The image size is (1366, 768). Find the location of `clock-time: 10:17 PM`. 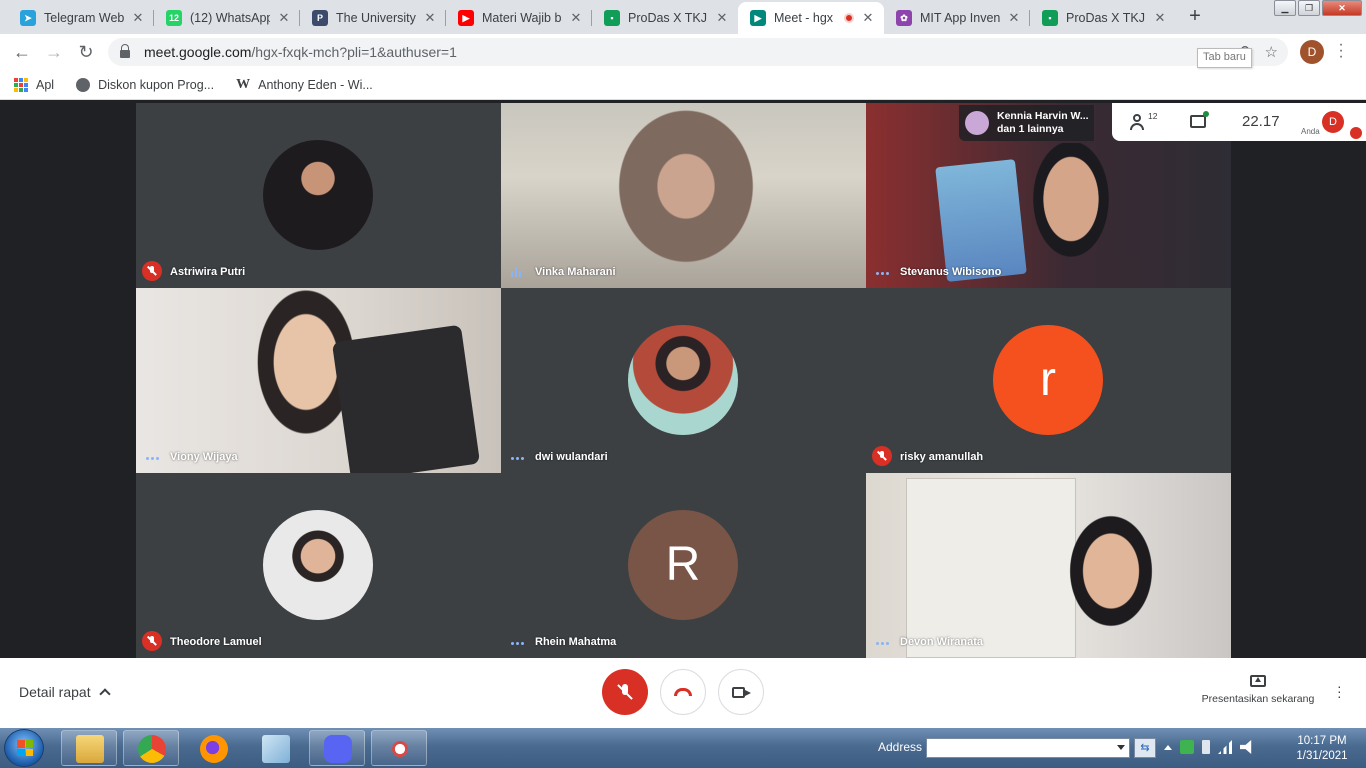

clock-time: 10:17 PM is located at coordinates (1322, 741).